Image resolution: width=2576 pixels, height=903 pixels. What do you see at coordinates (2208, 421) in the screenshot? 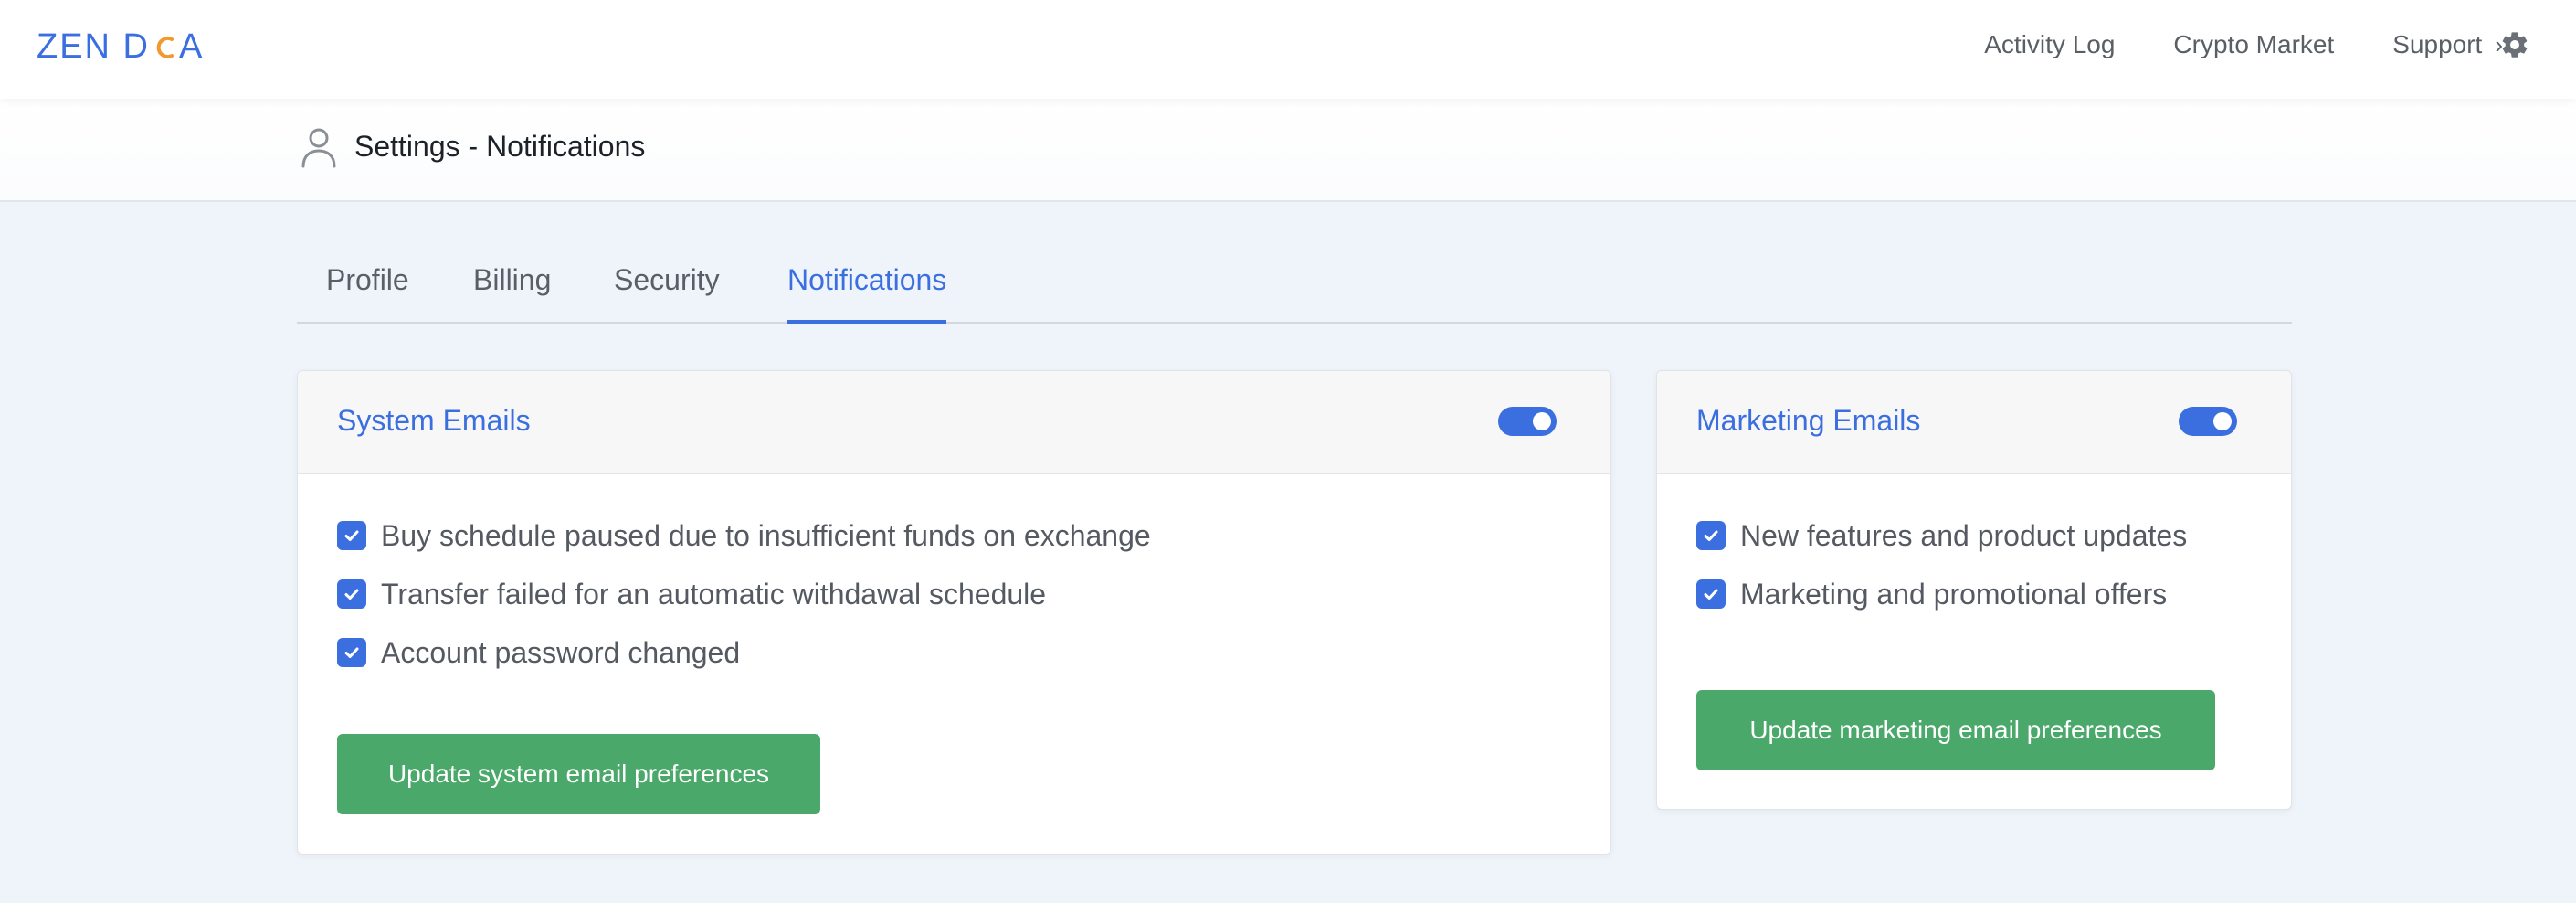
I see `marketing-emails-toggle` at bounding box center [2208, 421].